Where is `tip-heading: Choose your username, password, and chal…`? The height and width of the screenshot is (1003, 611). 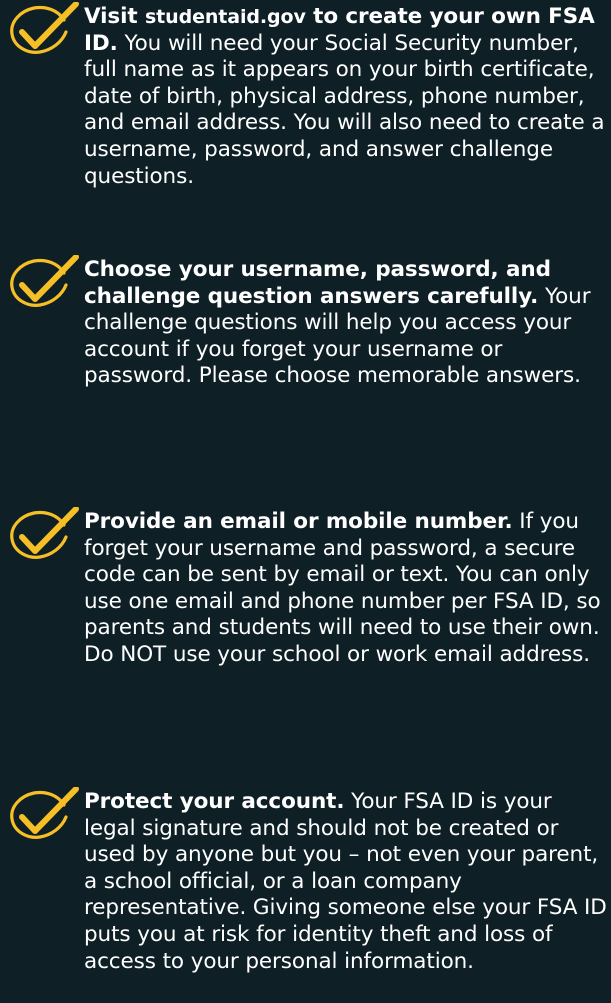
tip-heading: Choose your username, password, and chal… is located at coordinates (317, 283).